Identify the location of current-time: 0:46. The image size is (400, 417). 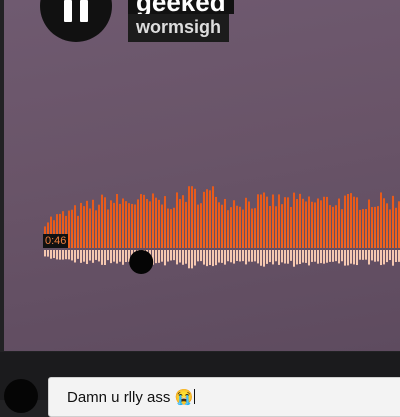
(56, 241).